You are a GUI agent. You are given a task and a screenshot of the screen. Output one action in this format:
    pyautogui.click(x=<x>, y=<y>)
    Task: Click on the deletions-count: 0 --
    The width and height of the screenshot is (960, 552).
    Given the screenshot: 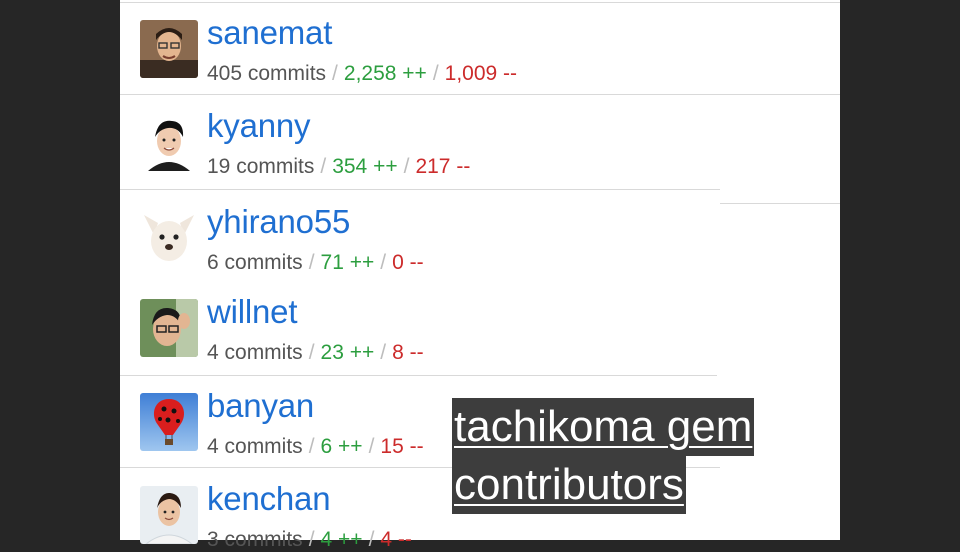 What is the action you would take?
    pyautogui.click(x=408, y=262)
    